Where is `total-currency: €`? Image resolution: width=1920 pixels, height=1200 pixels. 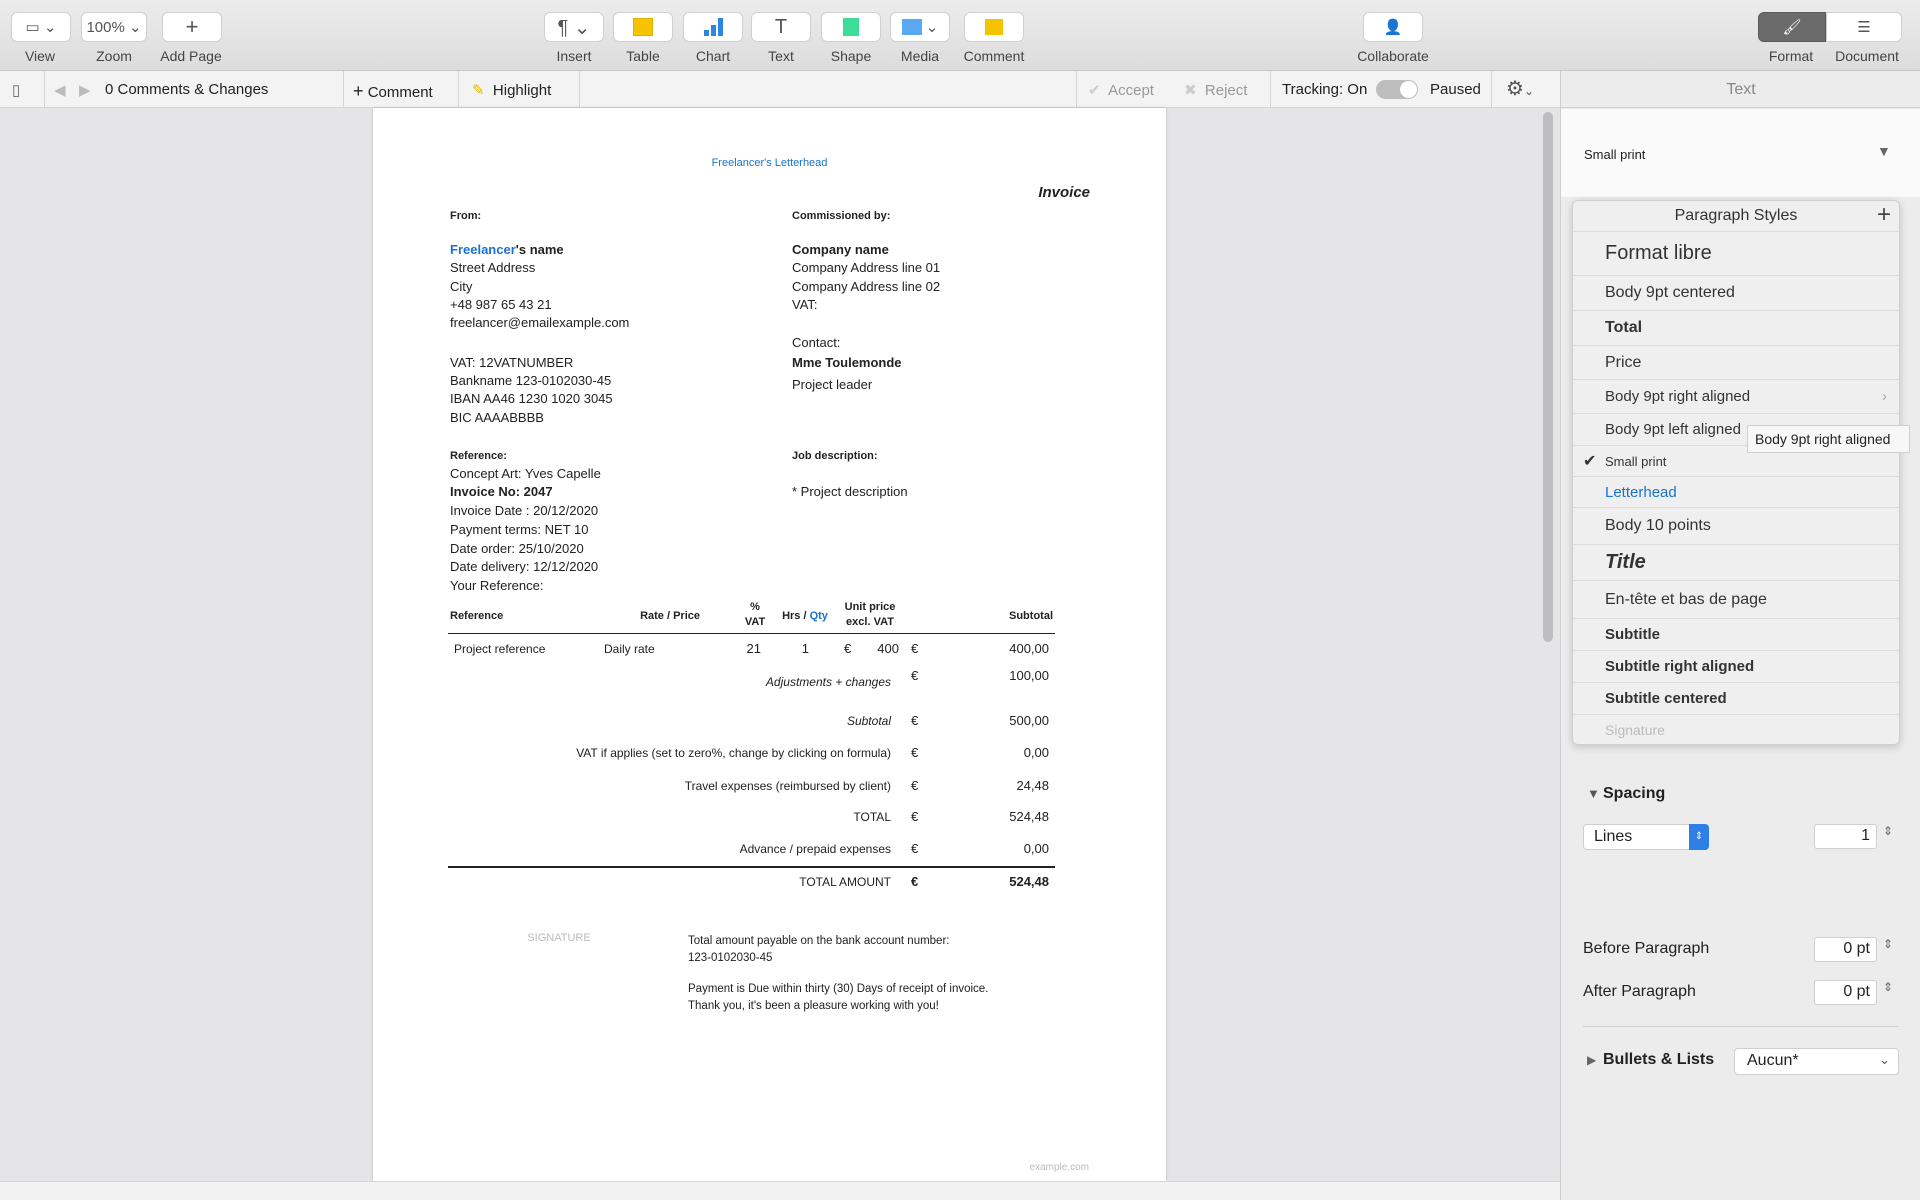
total-currency: € is located at coordinates (915, 881).